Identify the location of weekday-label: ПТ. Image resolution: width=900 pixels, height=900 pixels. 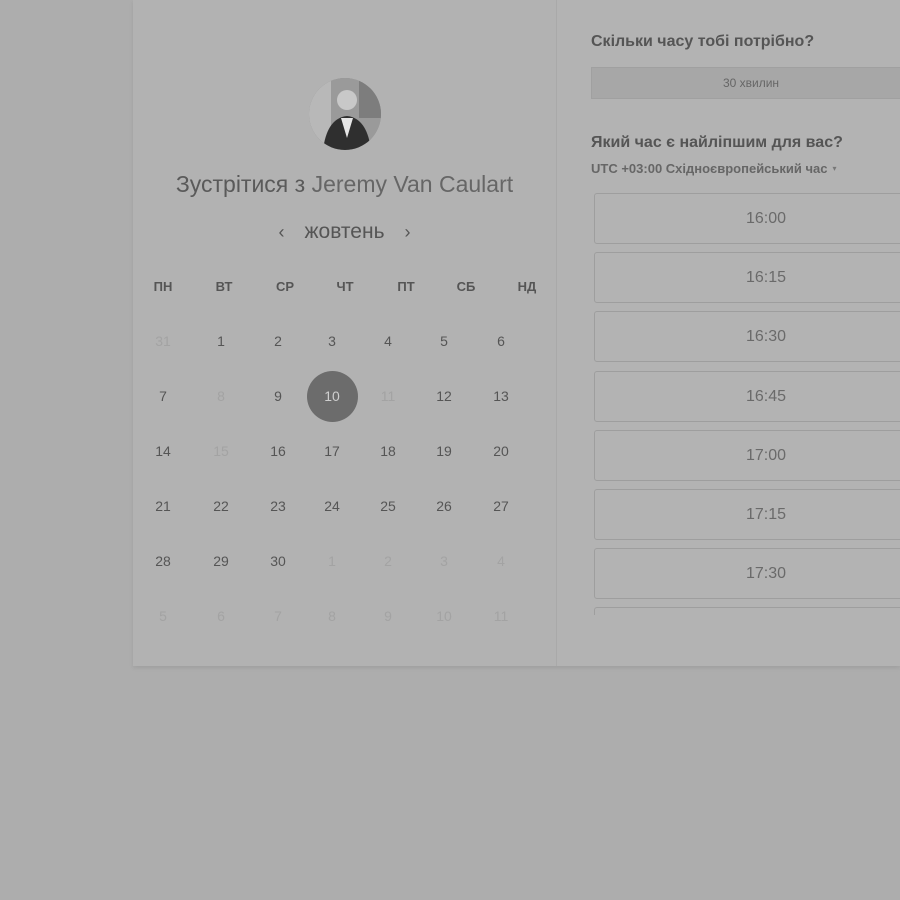
(406, 286).